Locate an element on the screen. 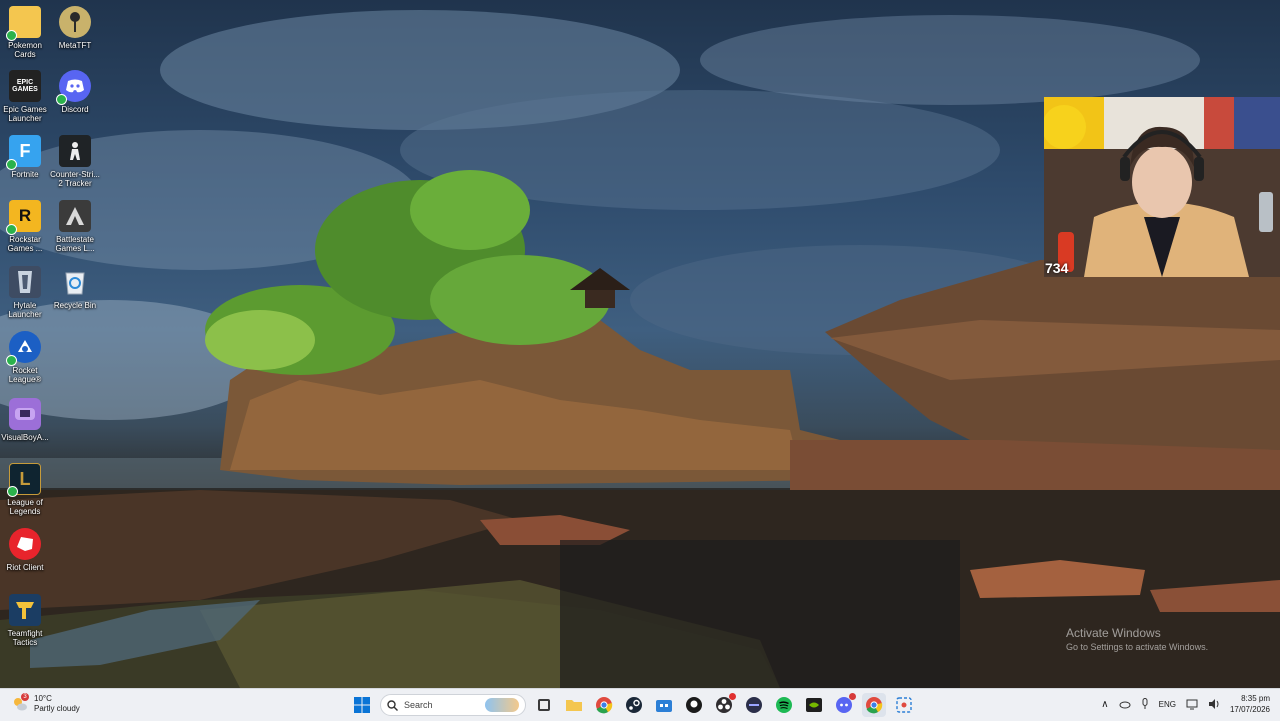 The width and height of the screenshot is (1280, 721). weather-temp: 10°C is located at coordinates (43, 698).